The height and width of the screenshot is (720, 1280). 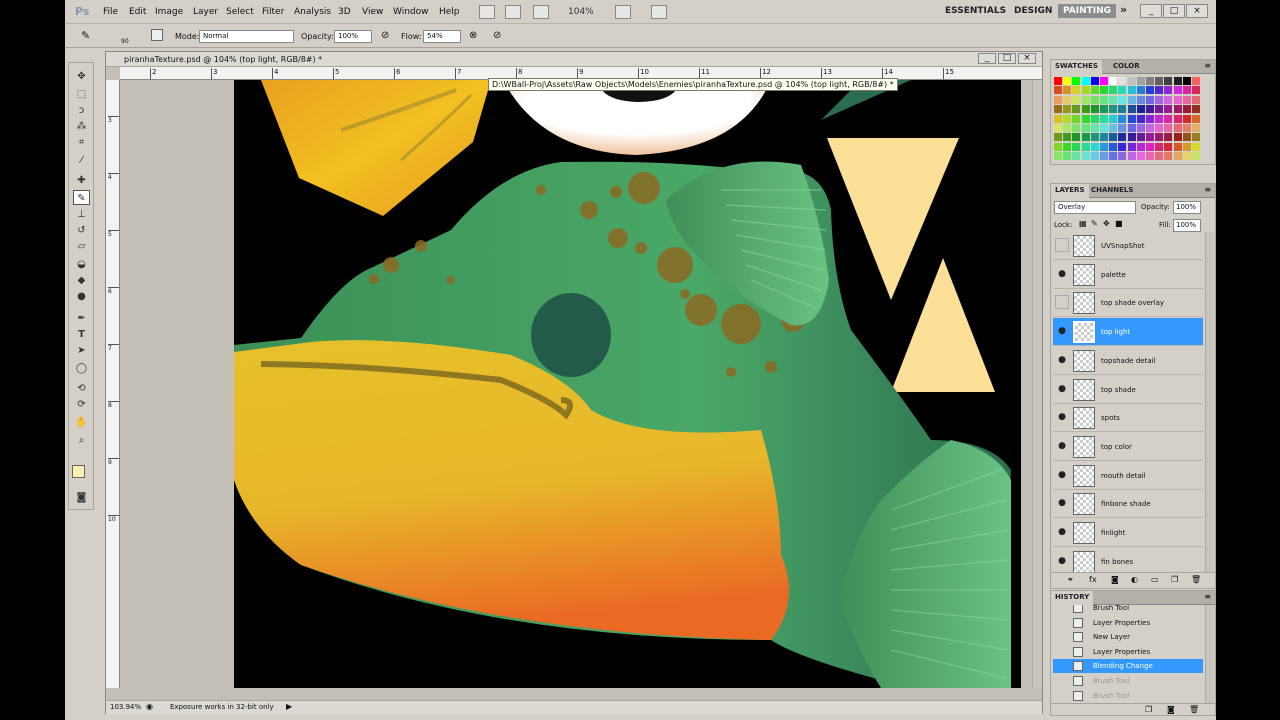 I want to click on menu-image: Image, so click(x=169, y=12).